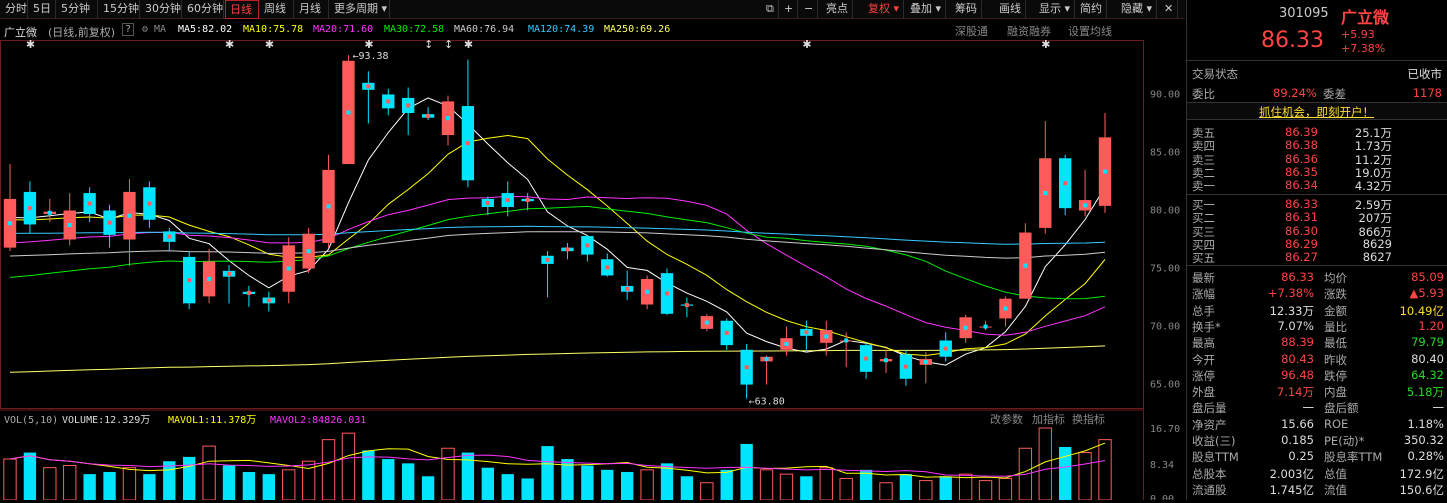  What do you see at coordinates (926, 9) in the screenshot?
I see `tool-button: 叠加 ▾` at bounding box center [926, 9].